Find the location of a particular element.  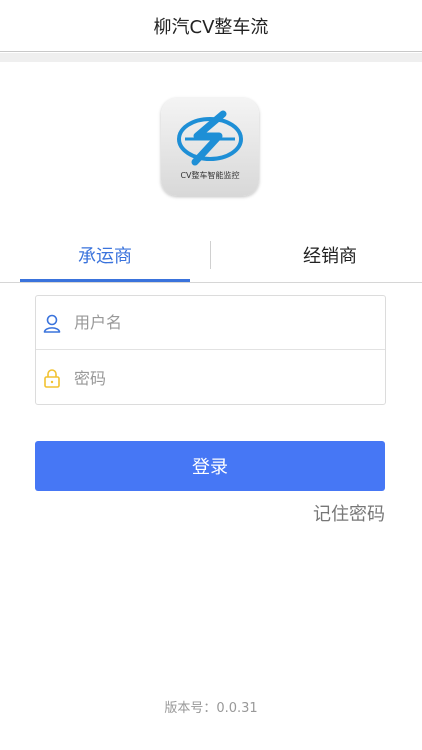

remember-password-link: 记住密码 is located at coordinates (349, 513).